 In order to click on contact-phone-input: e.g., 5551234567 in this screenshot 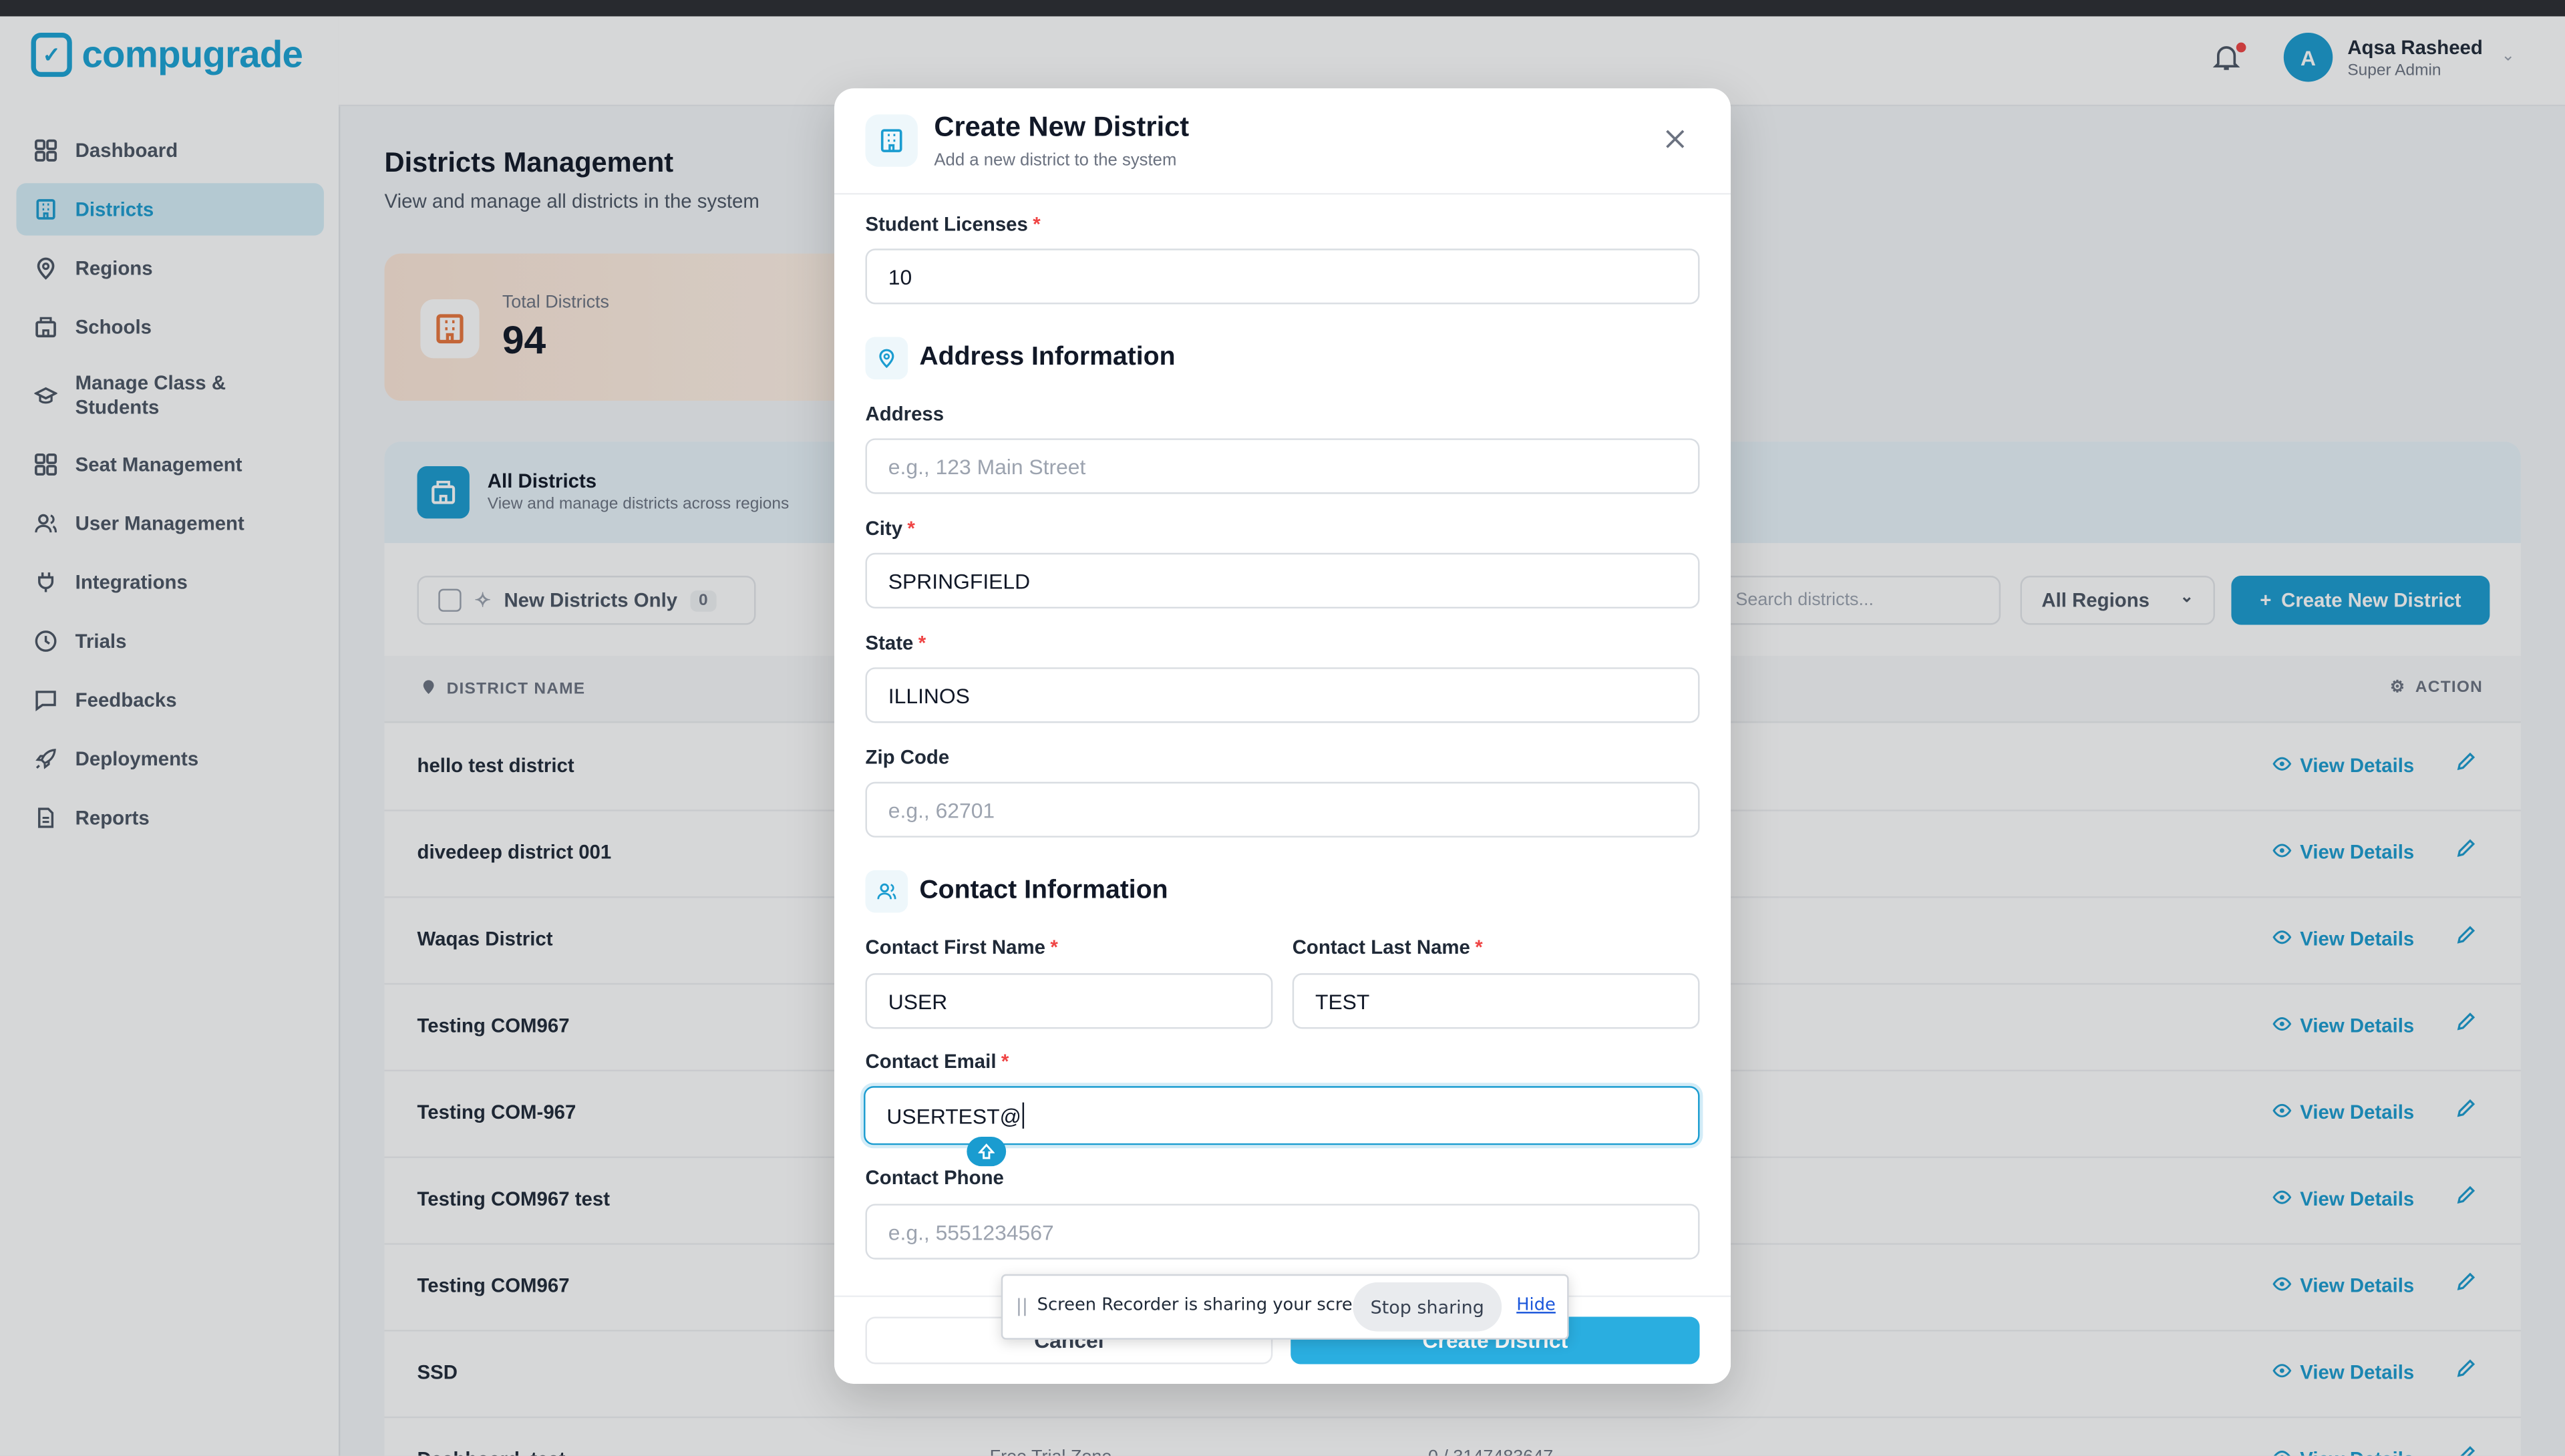, I will do `click(1282, 1232)`.